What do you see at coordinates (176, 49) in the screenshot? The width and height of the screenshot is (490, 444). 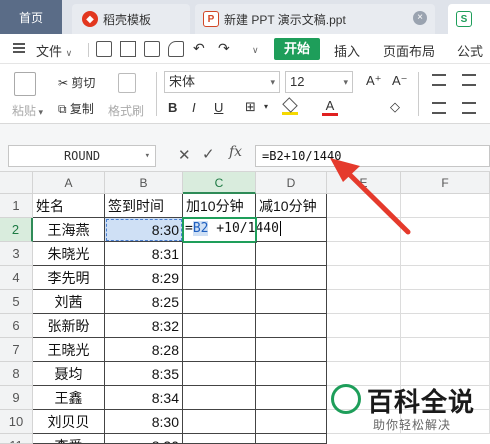 I see `preview-icon` at bounding box center [176, 49].